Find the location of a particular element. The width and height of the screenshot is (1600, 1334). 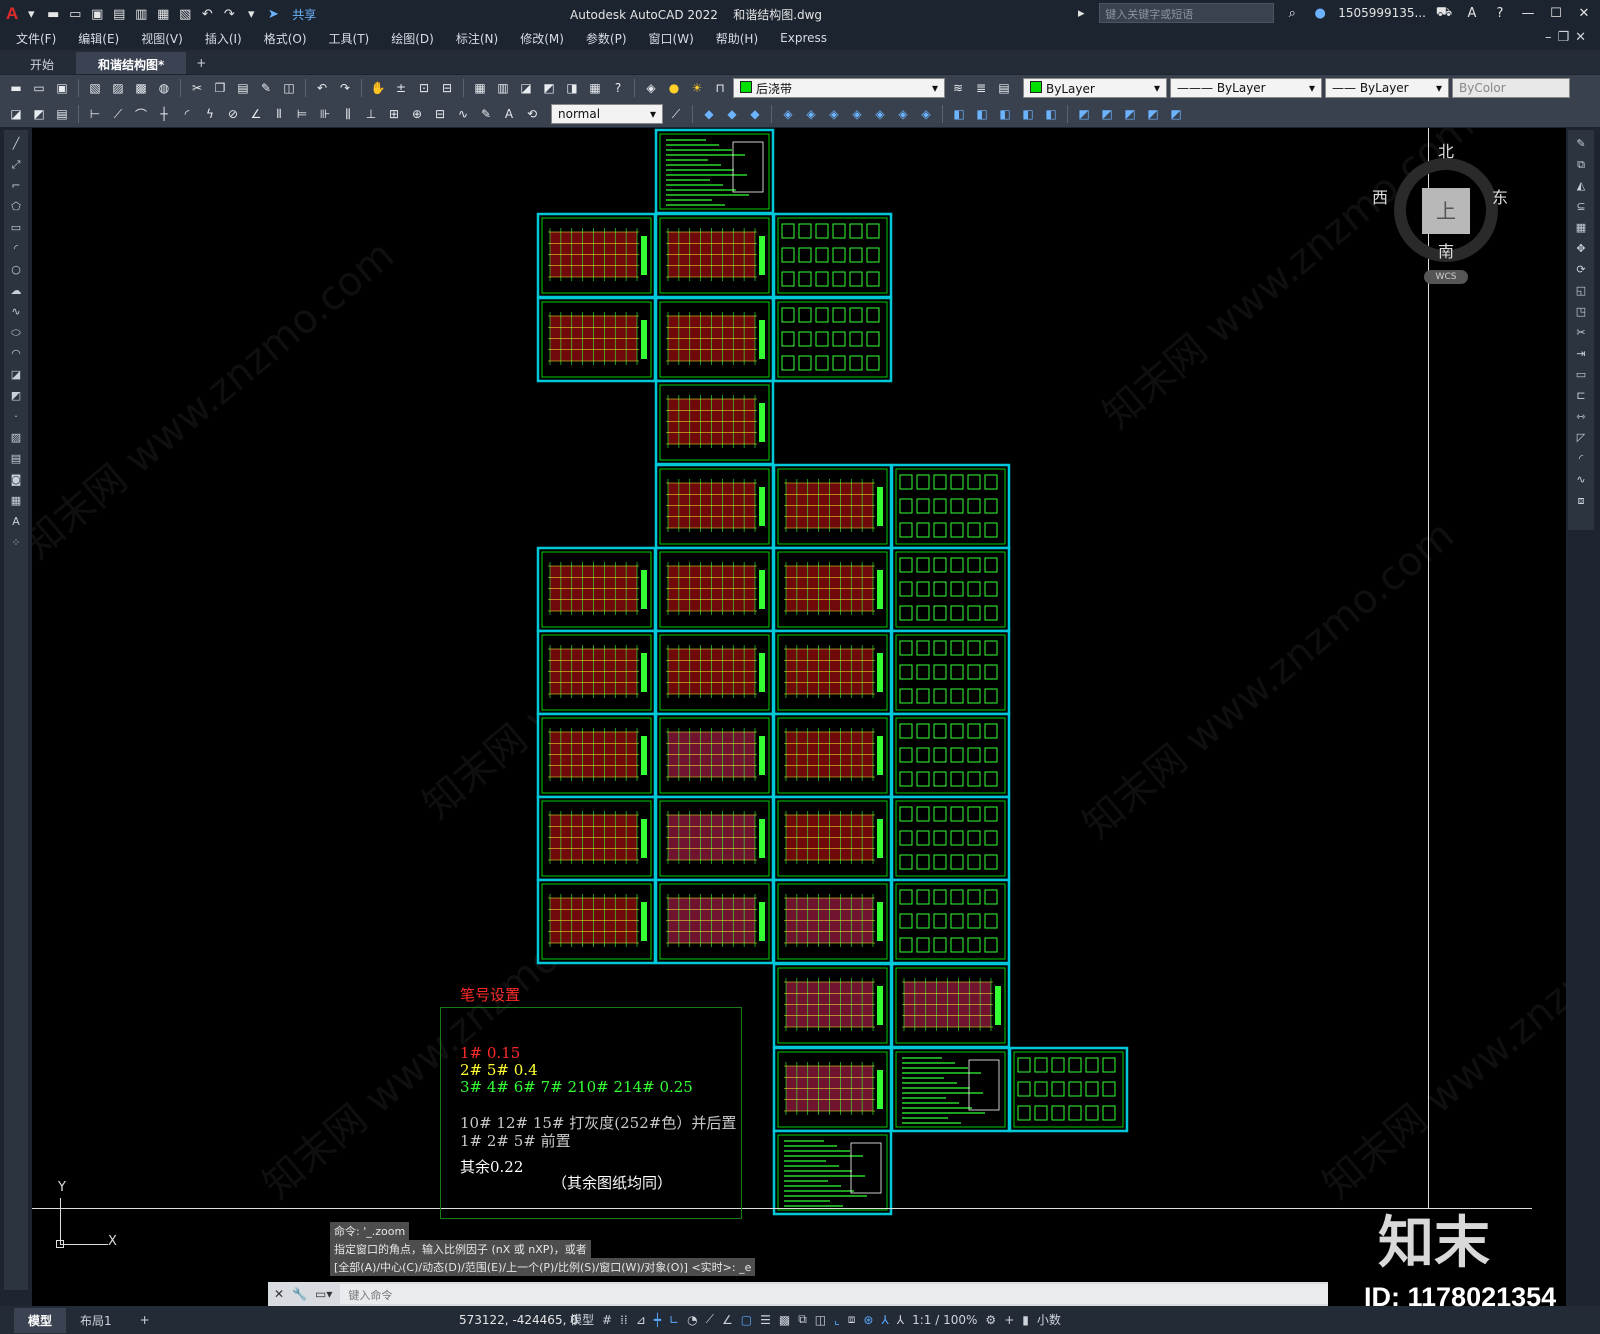

mirror-icon: ◭ is located at coordinates (1581, 186).